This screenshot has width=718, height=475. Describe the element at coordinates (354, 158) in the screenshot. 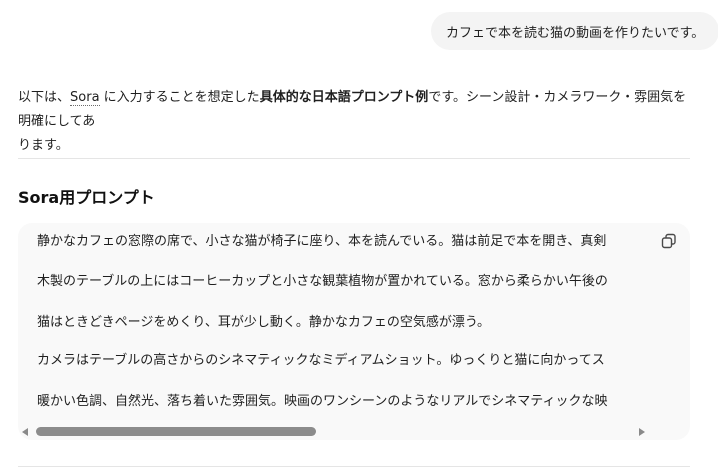

I see `section-divider-top` at that location.